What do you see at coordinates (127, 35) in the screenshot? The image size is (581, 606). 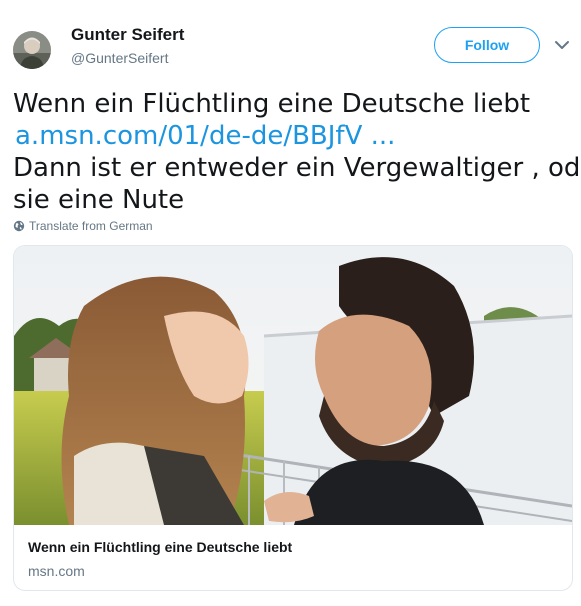 I see `author-name: Gunter Seifert` at bounding box center [127, 35].